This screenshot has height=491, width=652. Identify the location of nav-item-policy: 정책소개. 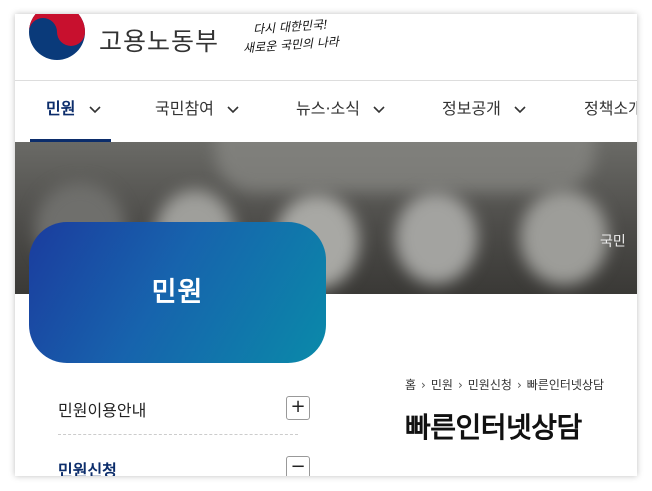
(610, 111).